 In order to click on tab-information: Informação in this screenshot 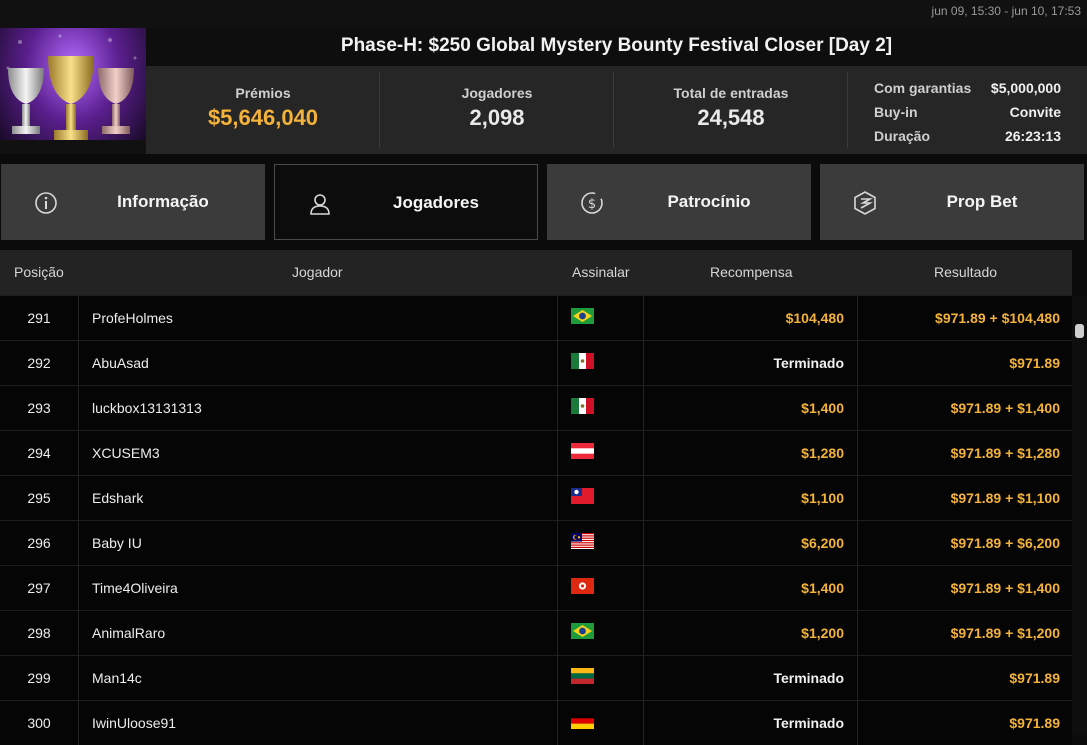, I will do `click(133, 202)`.